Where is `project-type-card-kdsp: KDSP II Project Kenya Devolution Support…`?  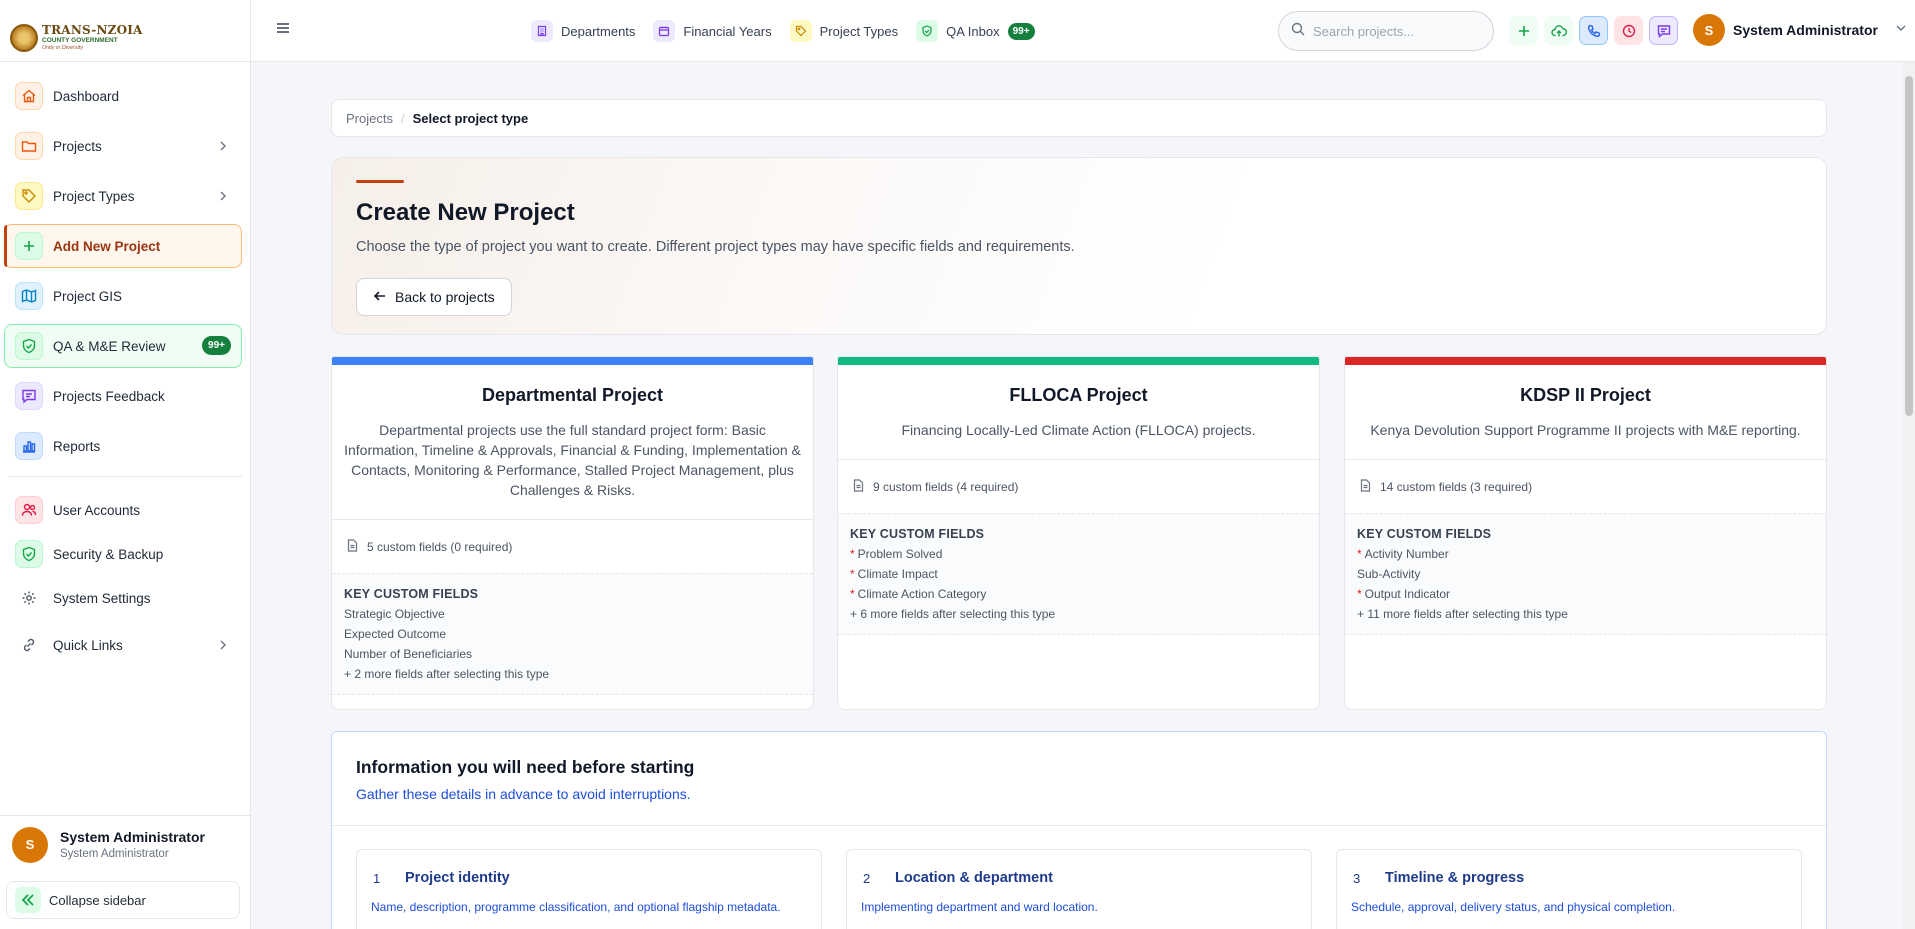
project-type-card-kdsp: KDSP II Project Kenya Devolution Support… is located at coordinates (1585, 533).